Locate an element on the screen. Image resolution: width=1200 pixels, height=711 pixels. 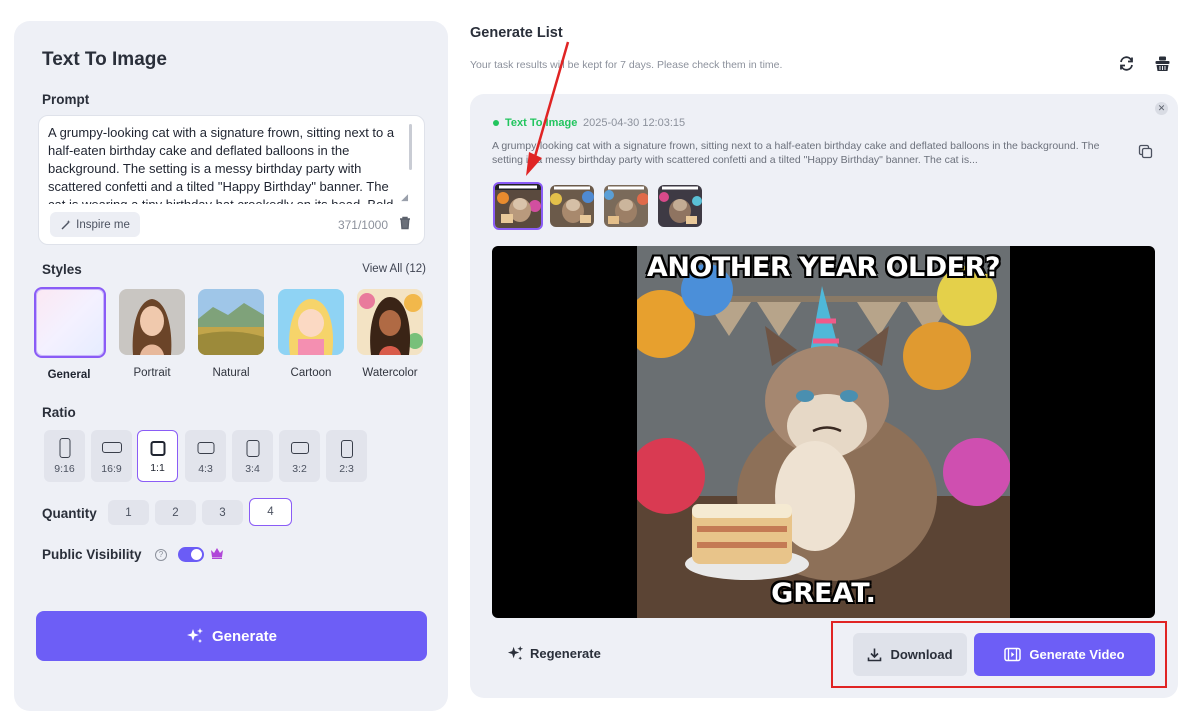
ratio-label-text: 4:3 is located at coordinates (205, 469).